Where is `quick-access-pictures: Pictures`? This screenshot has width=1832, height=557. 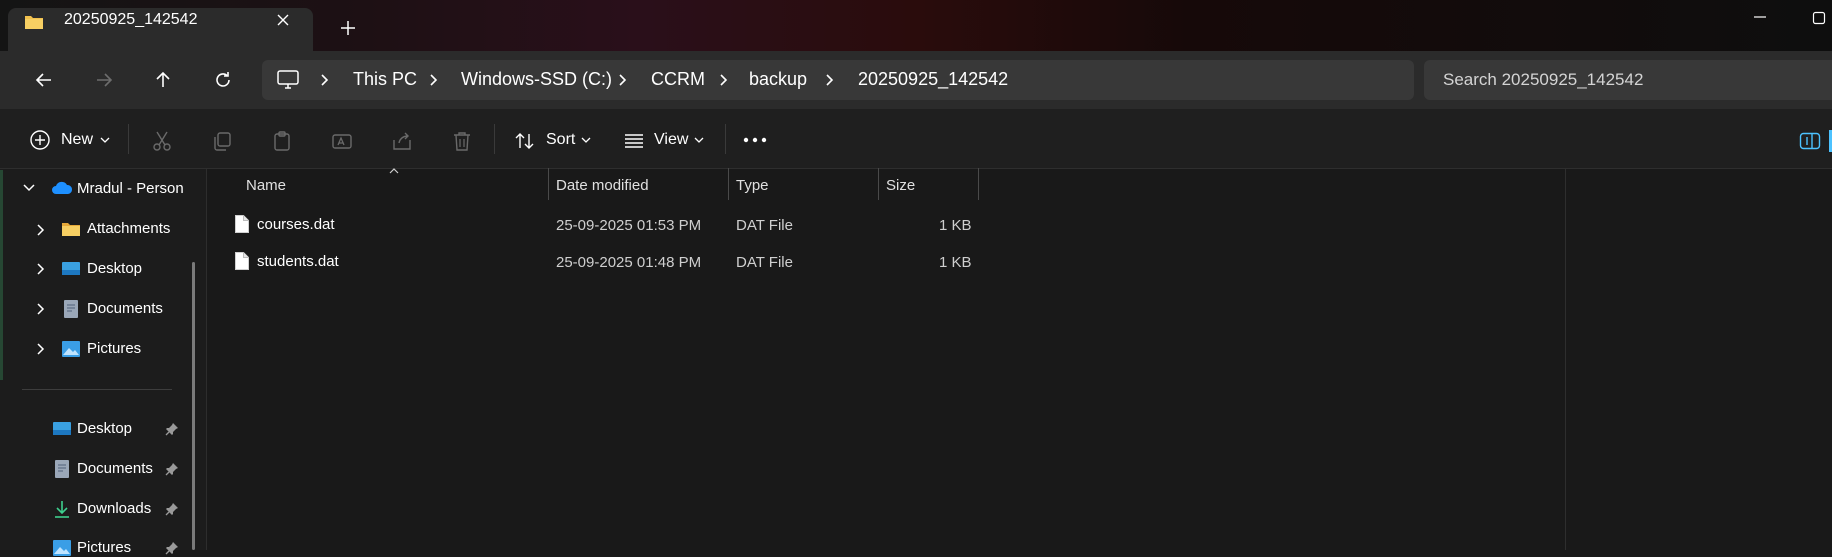 quick-access-pictures: Pictures is located at coordinates (104, 547).